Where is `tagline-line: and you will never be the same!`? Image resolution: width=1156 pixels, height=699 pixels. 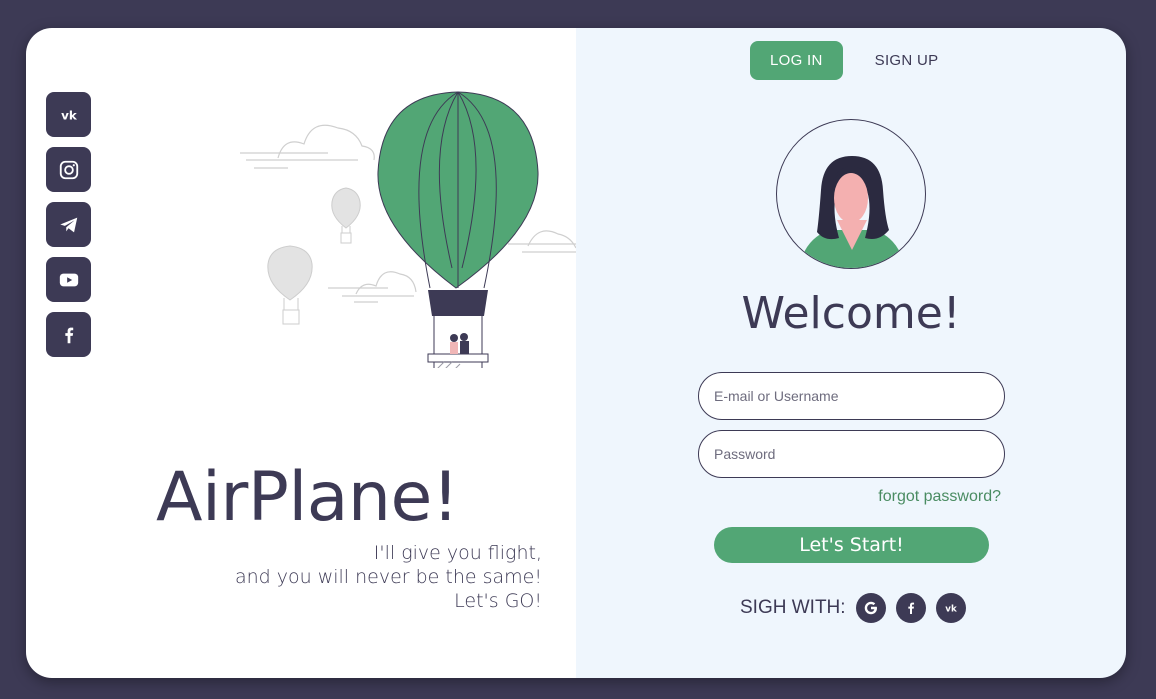
tagline-line: and you will never be the same! is located at coordinates (388, 577).